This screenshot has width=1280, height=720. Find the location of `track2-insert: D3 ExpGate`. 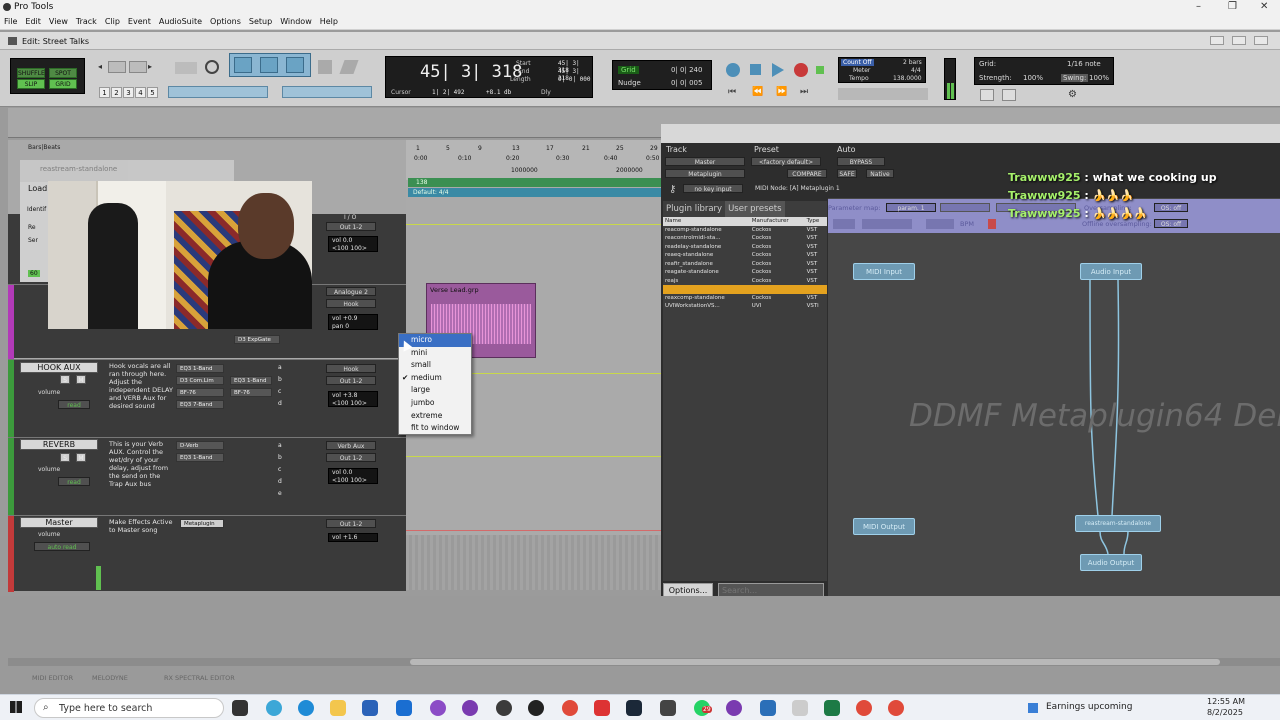

track2-insert: D3 ExpGate is located at coordinates (257, 339).